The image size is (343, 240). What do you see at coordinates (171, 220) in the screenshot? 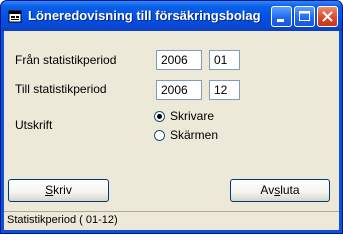
I see `status-bar: Statistikperiod ( 01-12)` at bounding box center [171, 220].